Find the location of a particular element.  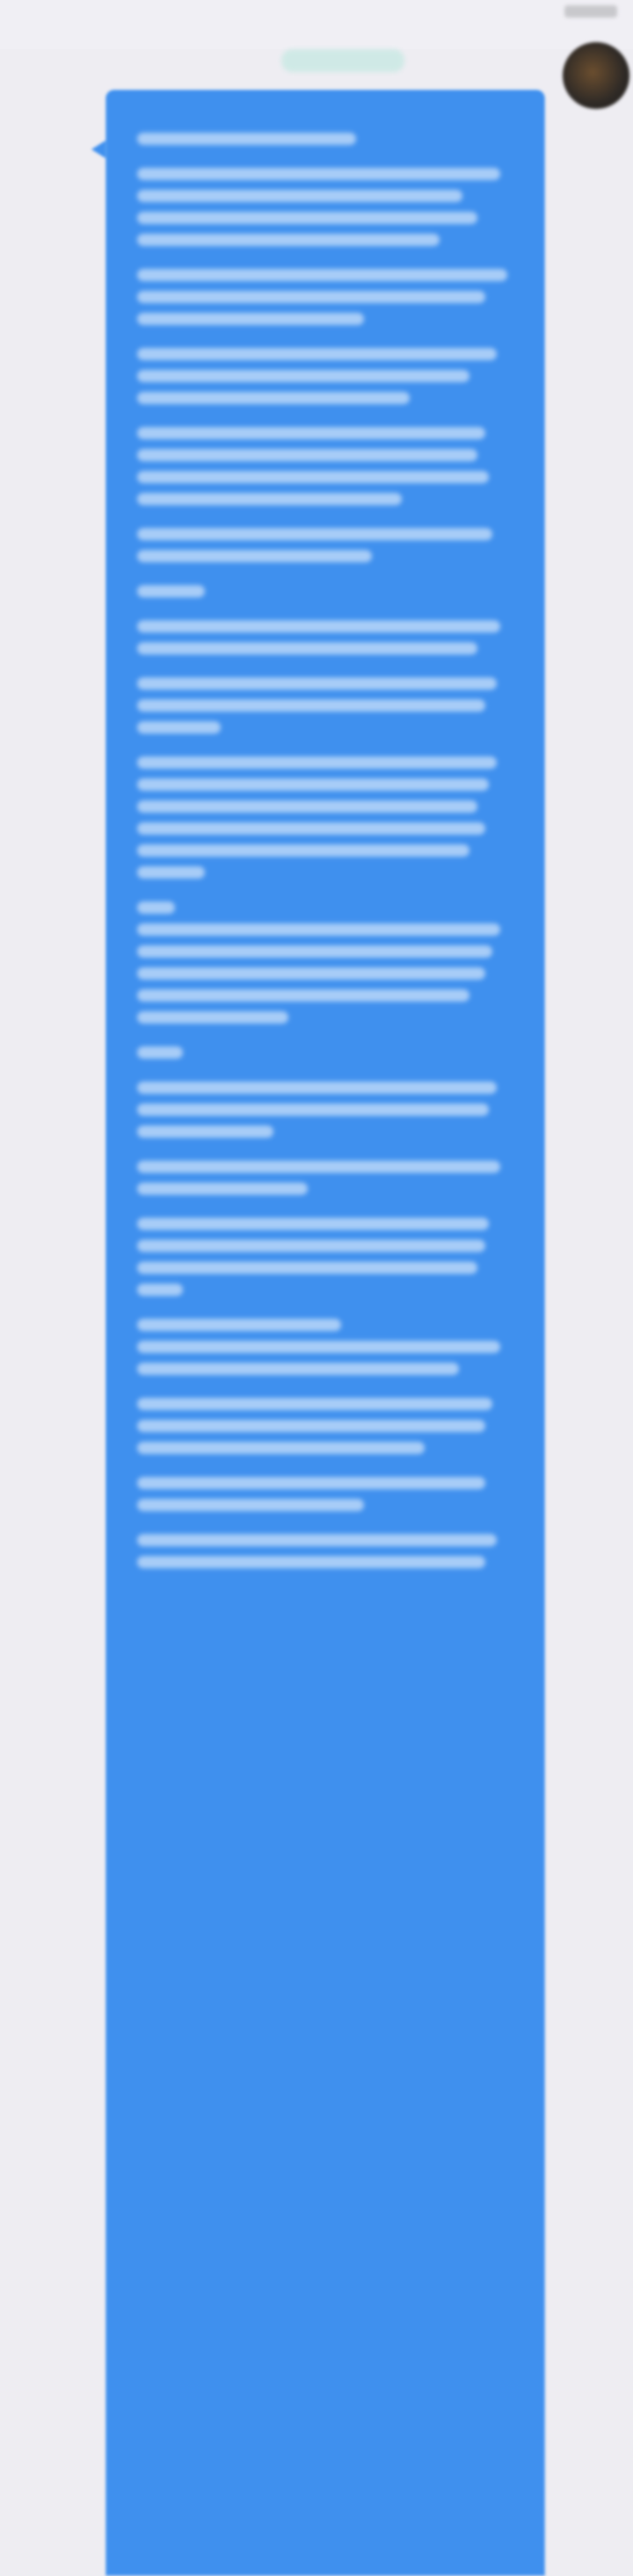

top-bar is located at coordinates (316, 24).